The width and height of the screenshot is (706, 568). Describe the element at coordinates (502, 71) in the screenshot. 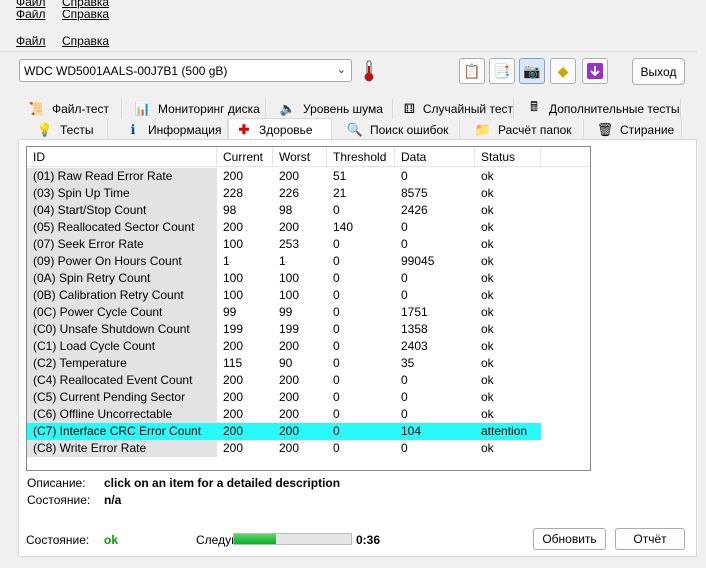

I see `copy-image-button: 📑` at that location.